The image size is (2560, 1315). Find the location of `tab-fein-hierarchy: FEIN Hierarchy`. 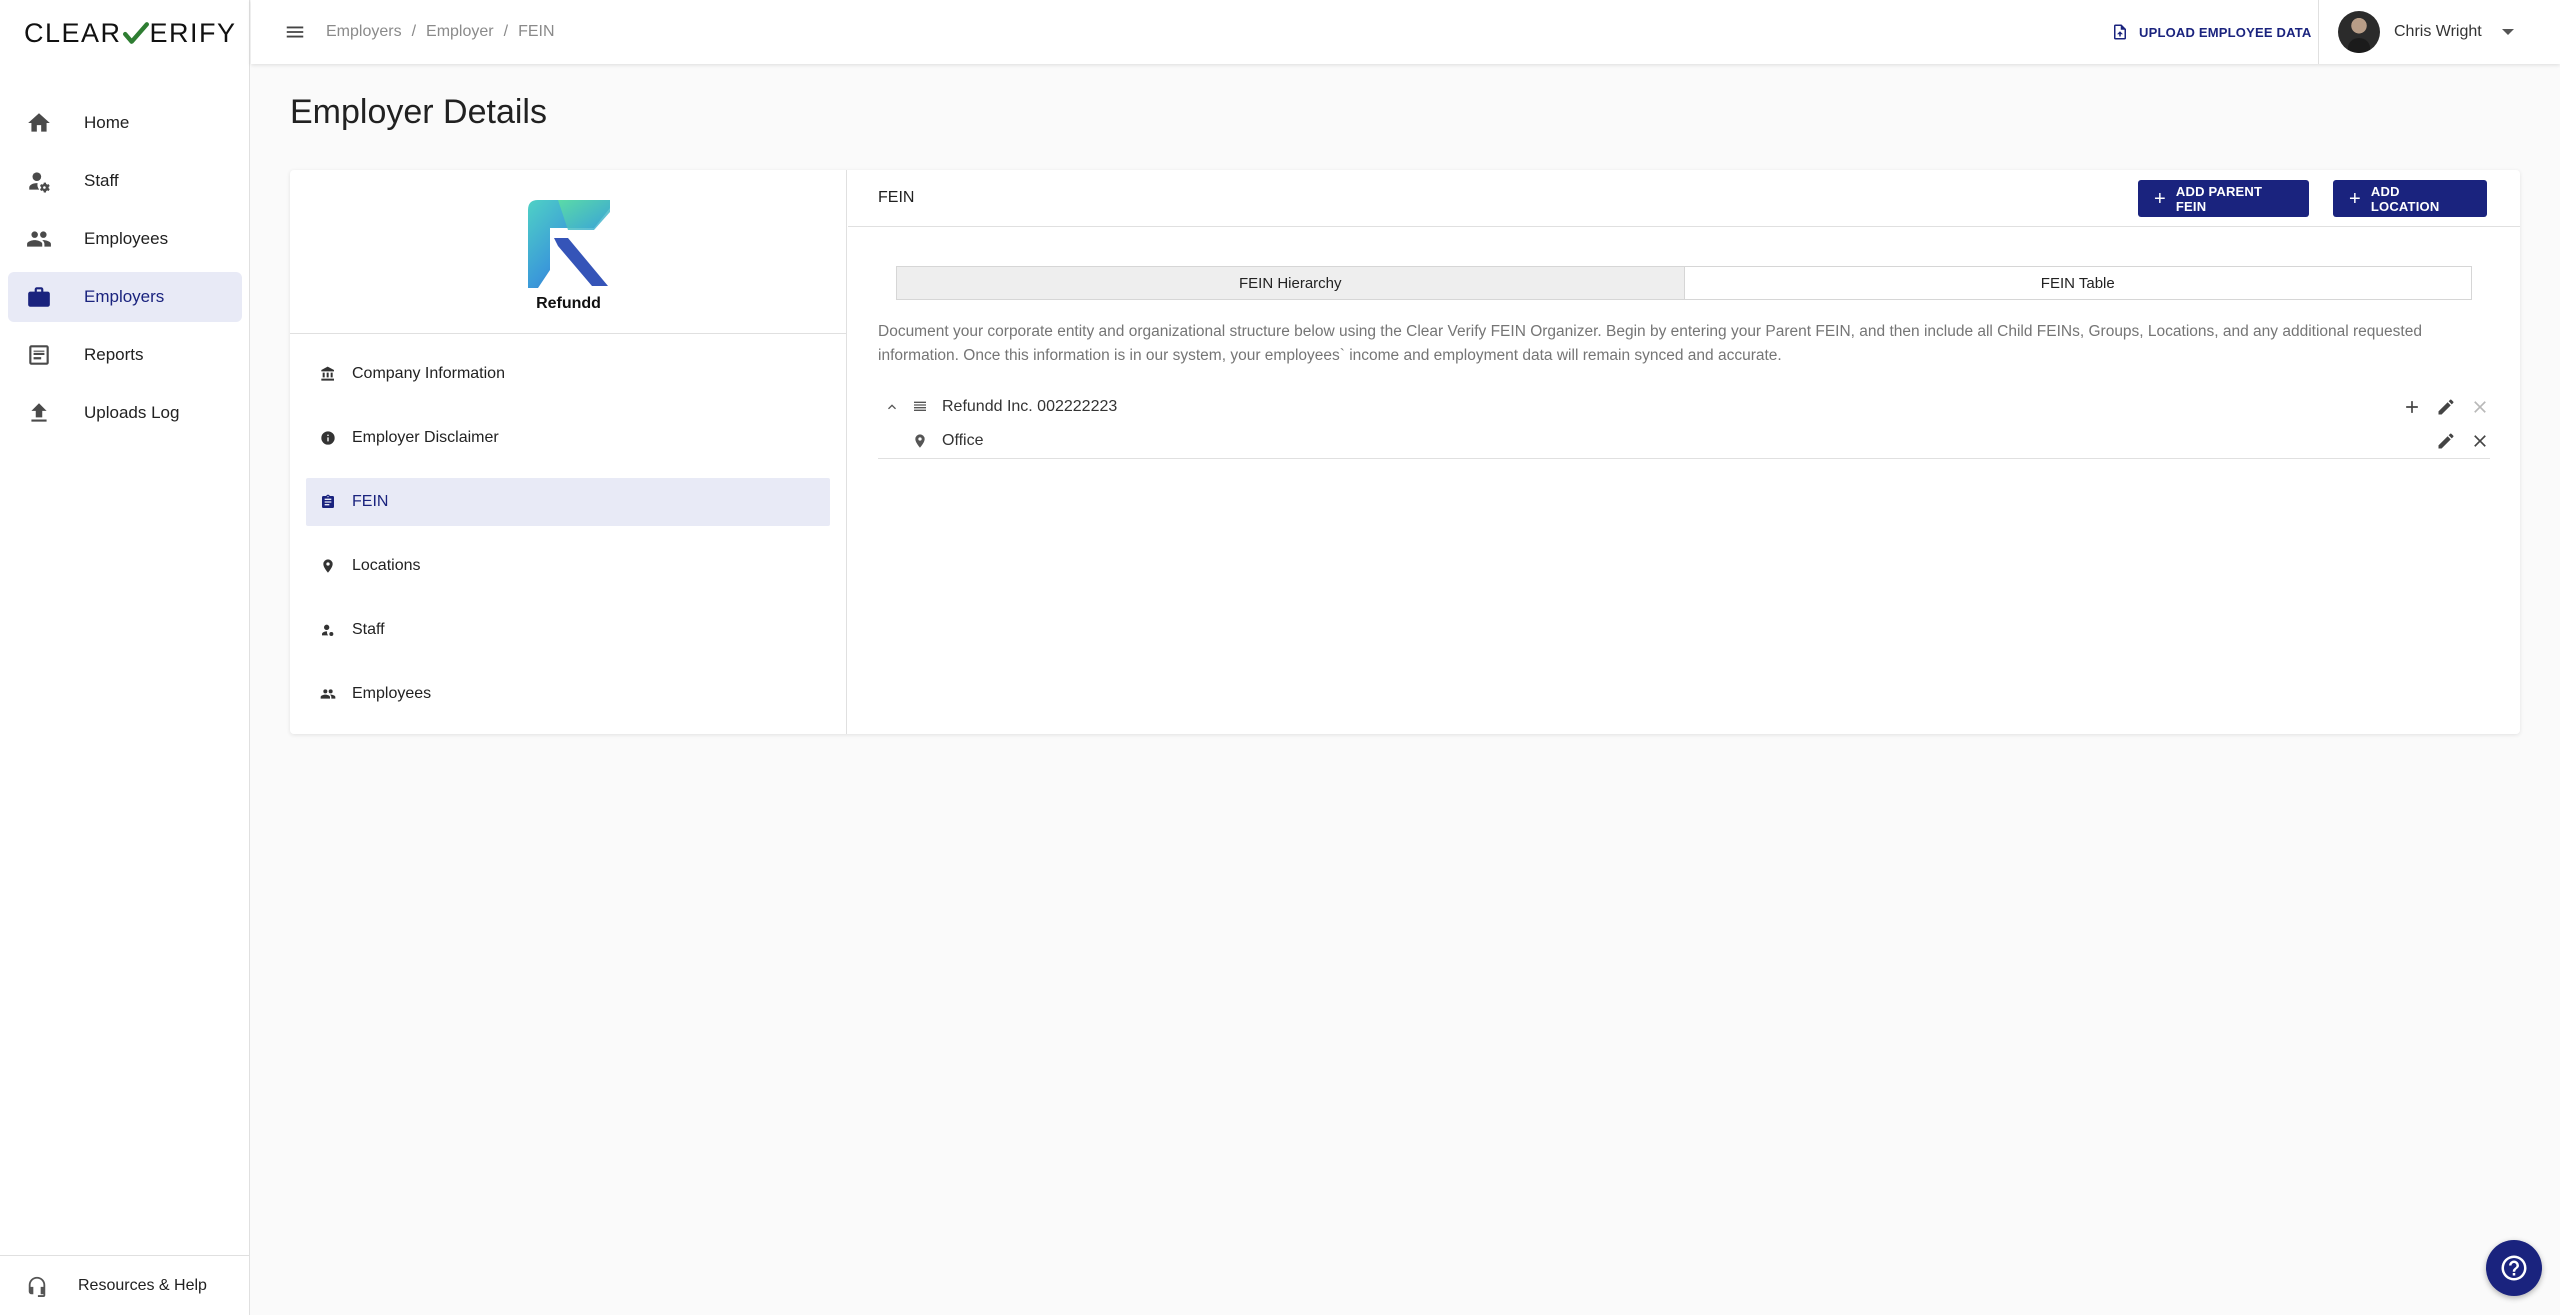

tab-fein-hierarchy: FEIN Hierarchy is located at coordinates (1291, 283).